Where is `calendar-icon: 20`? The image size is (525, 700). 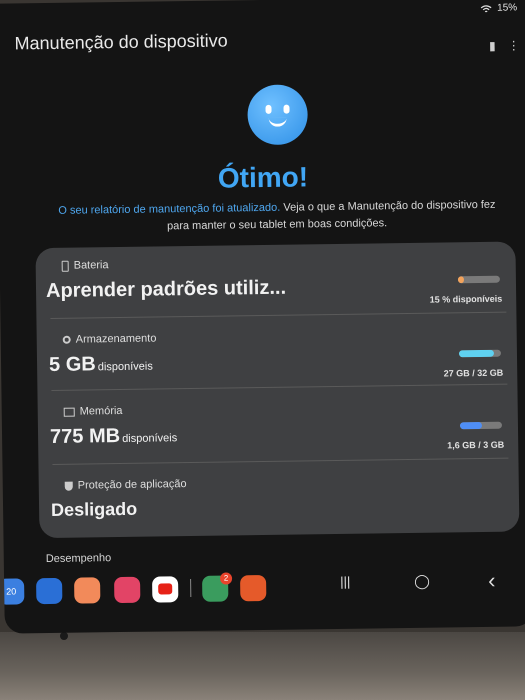 calendar-icon: 20 is located at coordinates (12, 591).